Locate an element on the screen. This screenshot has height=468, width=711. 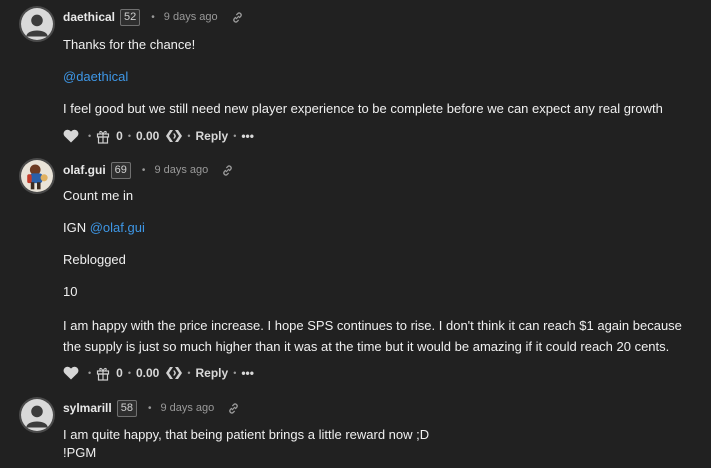
comment-text: !PGM is located at coordinates (80, 452).